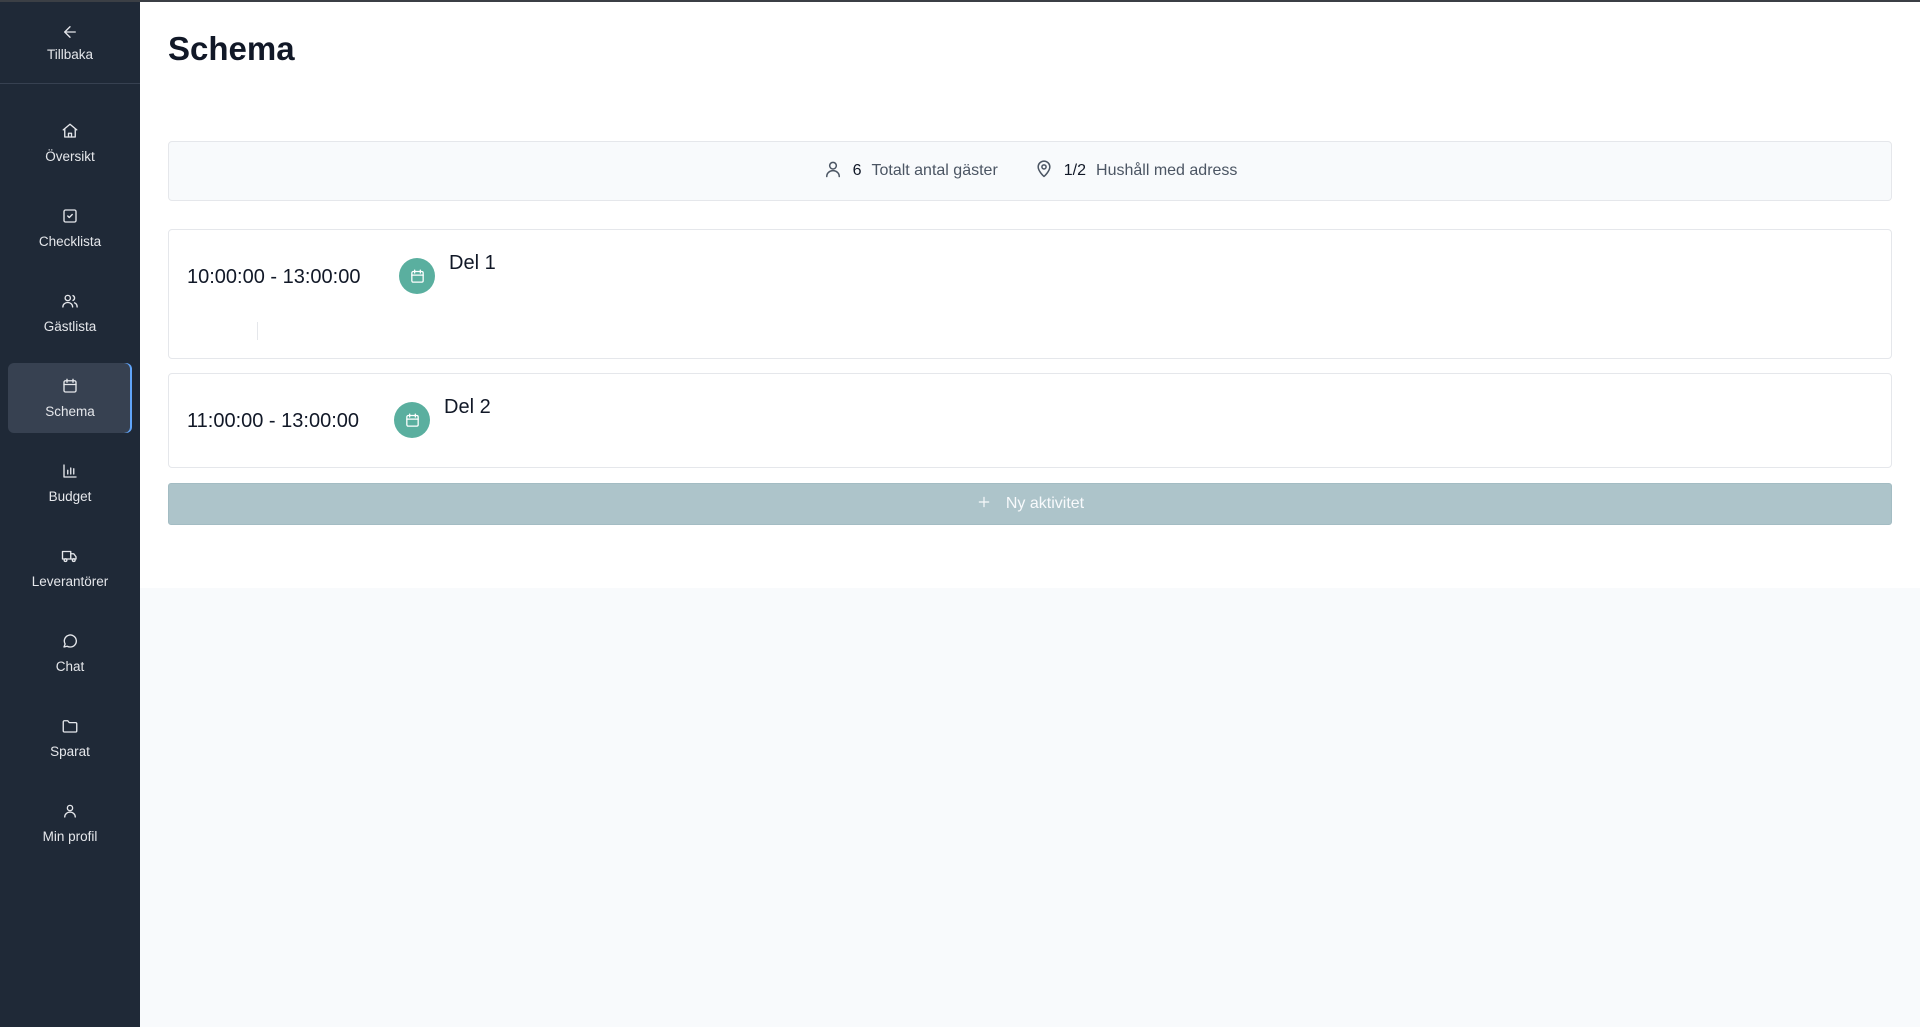 Image resolution: width=1920 pixels, height=1027 pixels. What do you see at coordinates (70, 738) in the screenshot?
I see `sidebar-item-sparat: Sparat` at bounding box center [70, 738].